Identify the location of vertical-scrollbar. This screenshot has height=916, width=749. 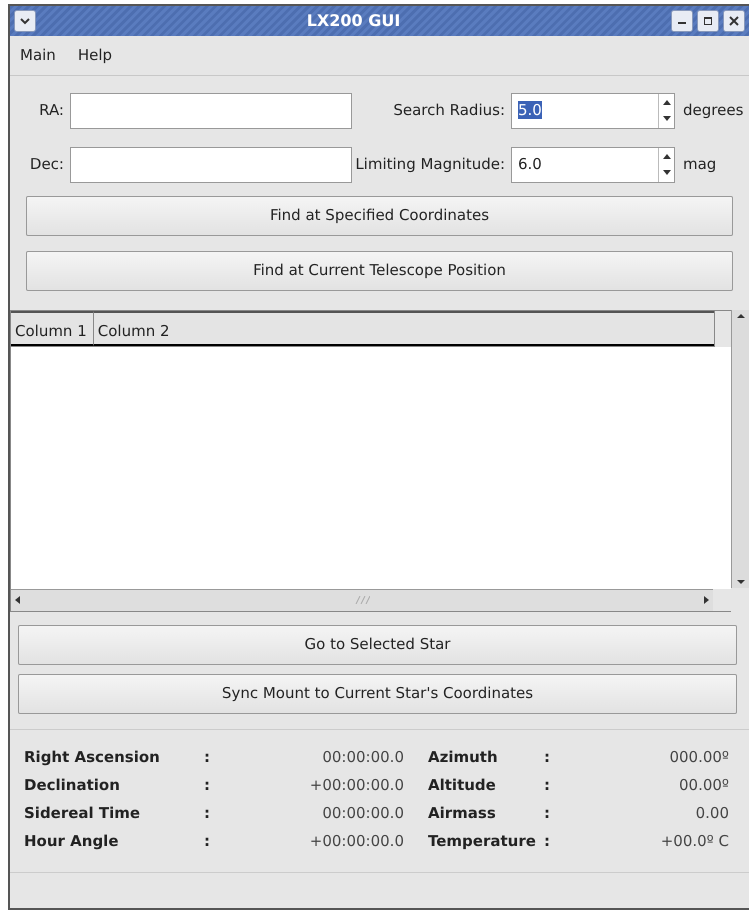
(740, 449).